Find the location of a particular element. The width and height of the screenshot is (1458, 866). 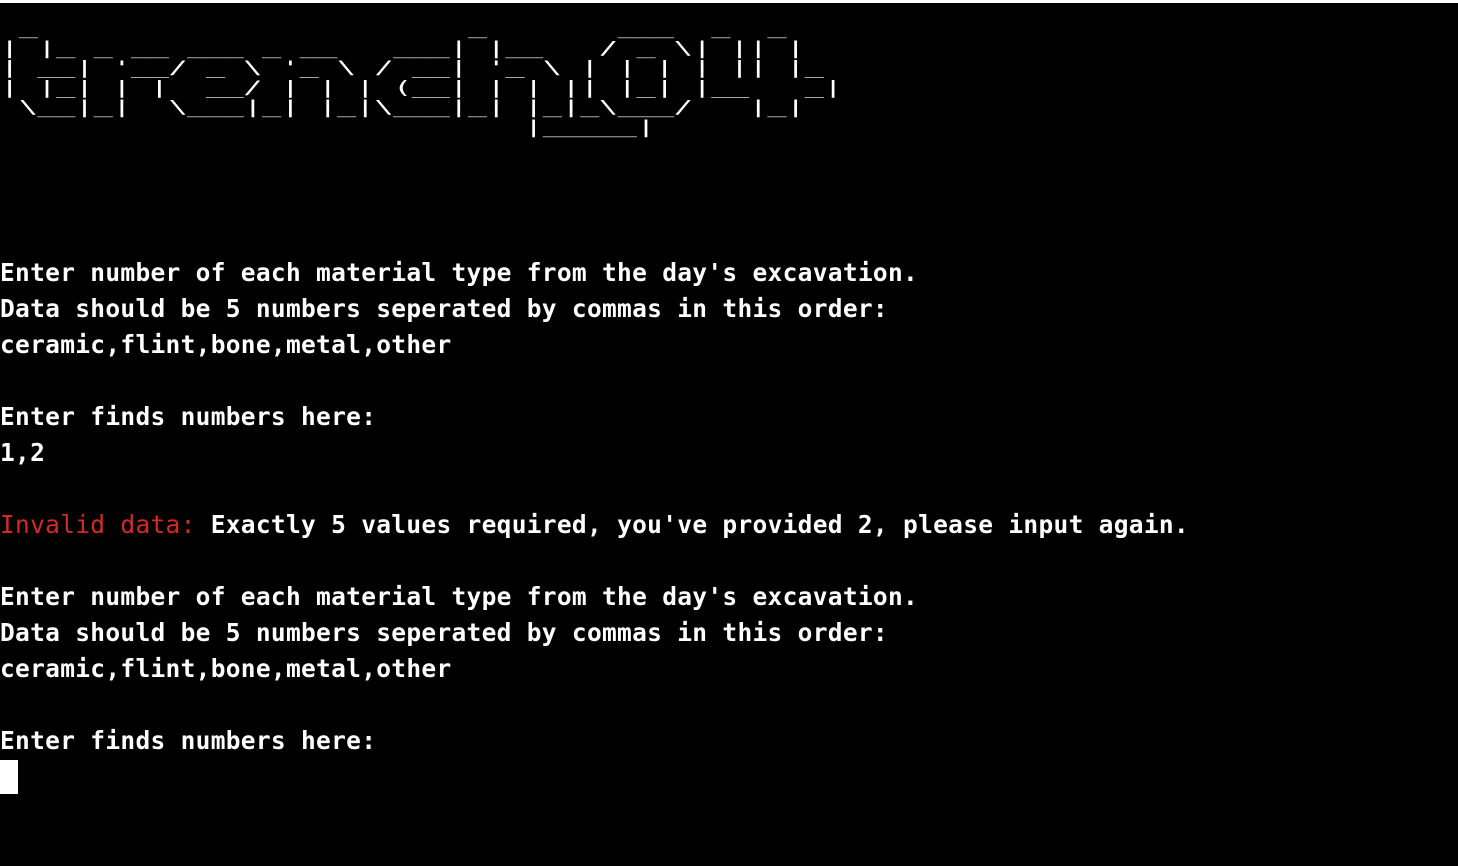

error-label: Invalid data: is located at coordinates (98, 524).